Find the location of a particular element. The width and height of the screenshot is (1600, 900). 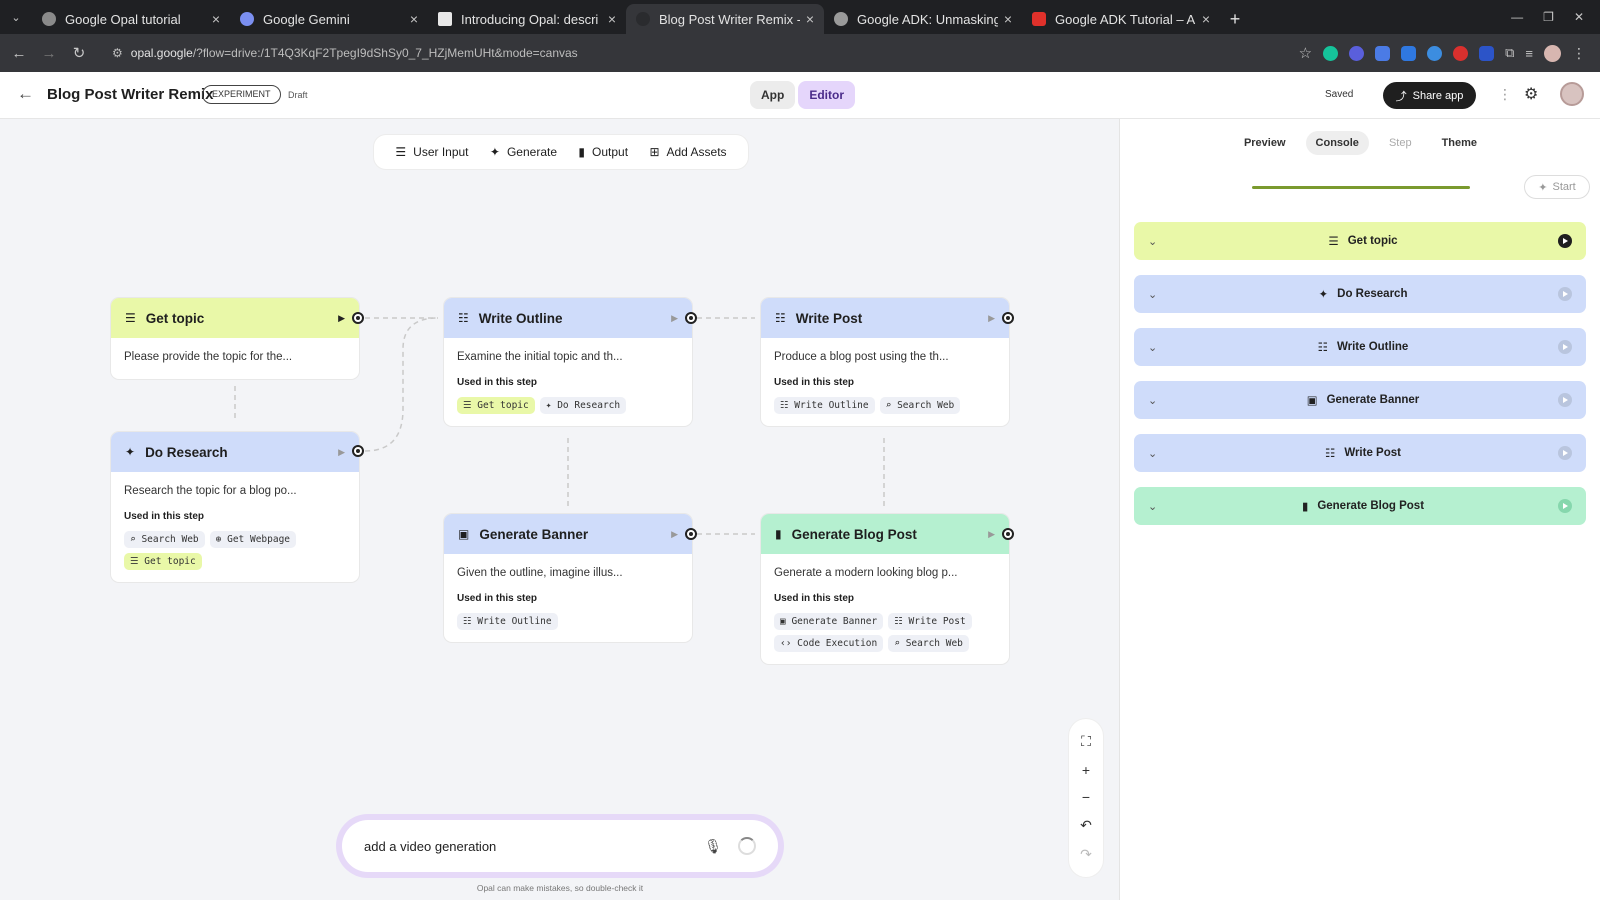

browser-tab: Google ADK Tutorial – A × is located at coordinates (1121, 19).